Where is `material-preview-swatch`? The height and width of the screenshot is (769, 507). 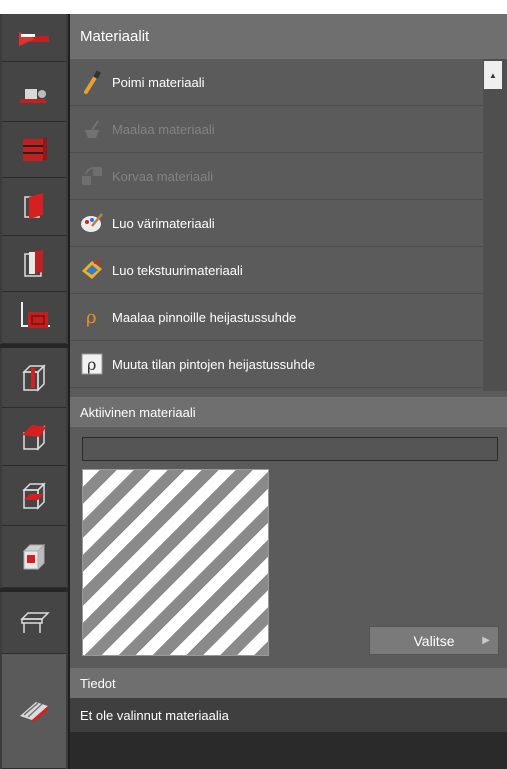
material-preview-swatch is located at coordinates (175, 562).